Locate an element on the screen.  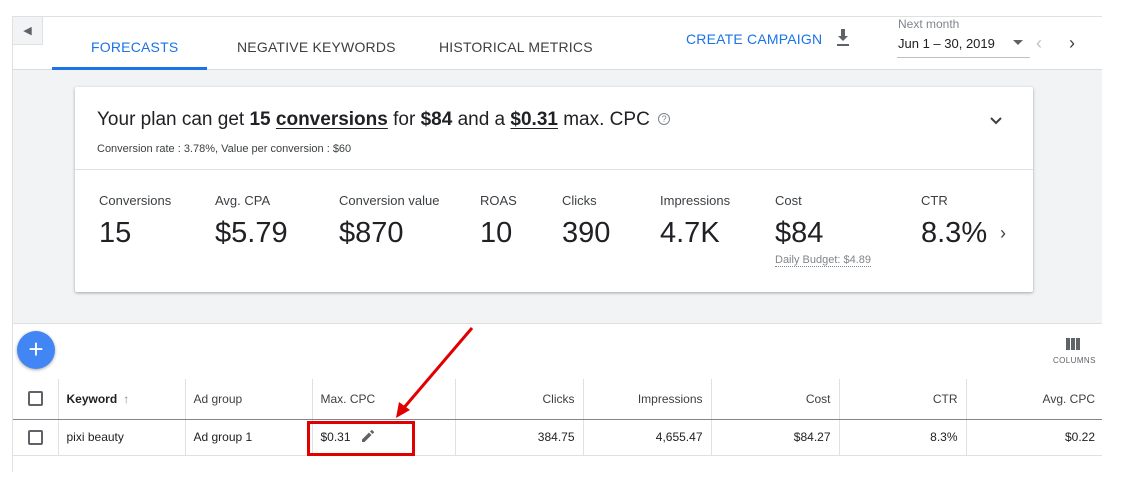
headline-and-a: and a is located at coordinates (481, 119).